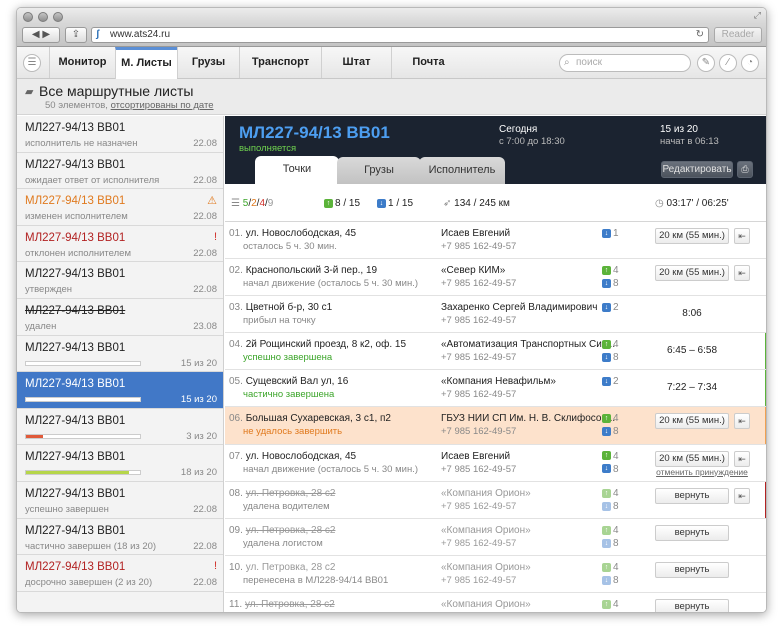 This screenshot has height=633, width=782. Describe the element at coordinates (120, 280) in the screenshot. I see `route-item: МЛ227-94/13 ВВ01 утвержден 22.08` at that location.